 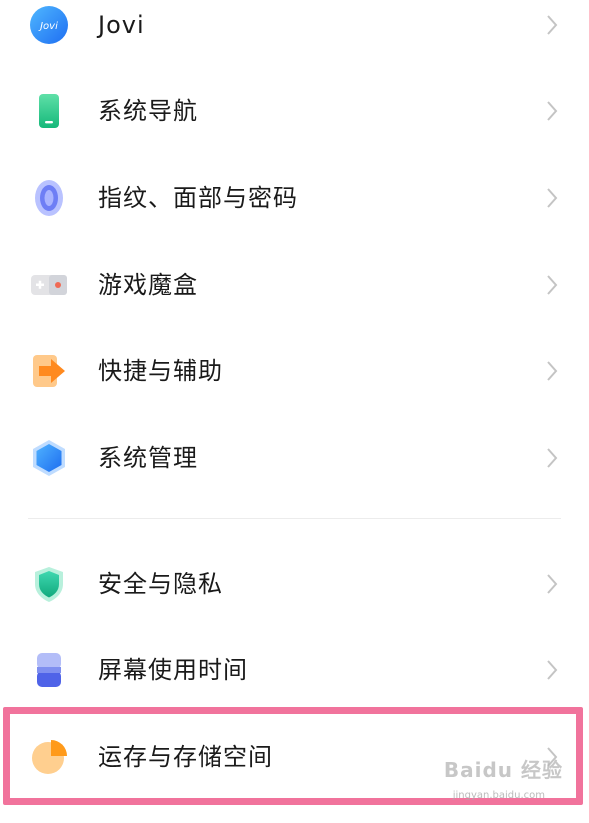 I want to click on watermark-url: jingyan.baidu.com, so click(x=498, y=795).